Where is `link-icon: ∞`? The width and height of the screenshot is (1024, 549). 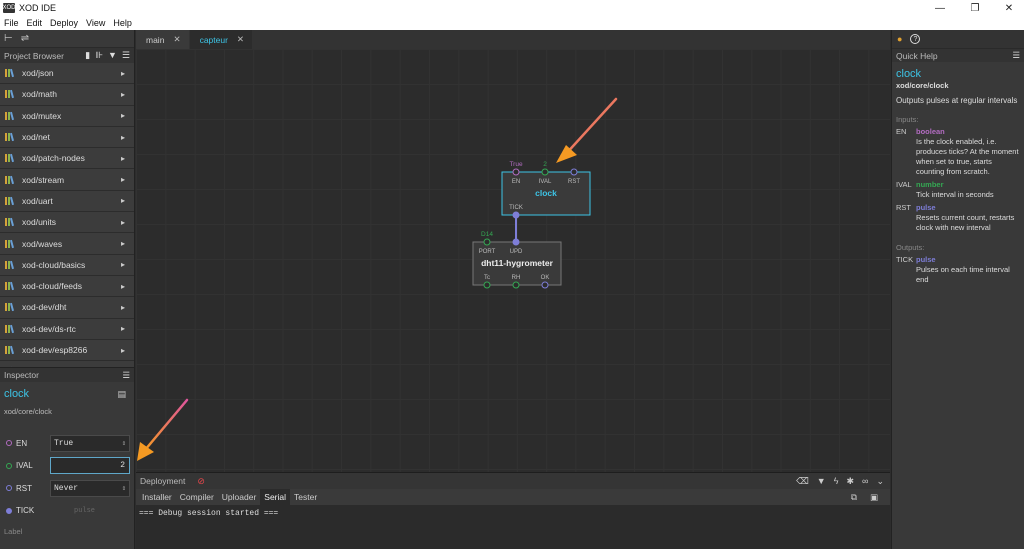 link-icon: ∞ is located at coordinates (865, 481).